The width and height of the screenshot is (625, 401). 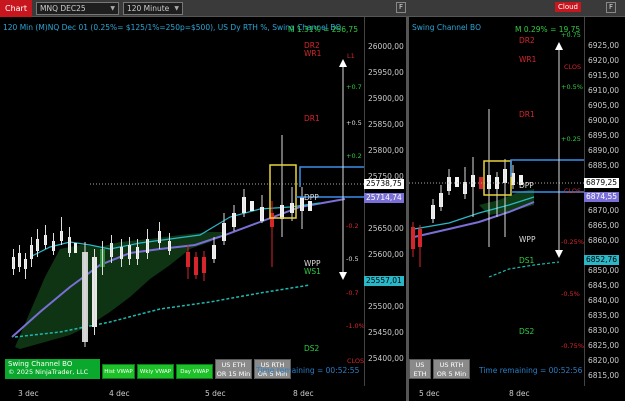 What do you see at coordinates (429, 393) in the screenshot?
I see `time-tick: 5 dec` at bounding box center [429, 393].